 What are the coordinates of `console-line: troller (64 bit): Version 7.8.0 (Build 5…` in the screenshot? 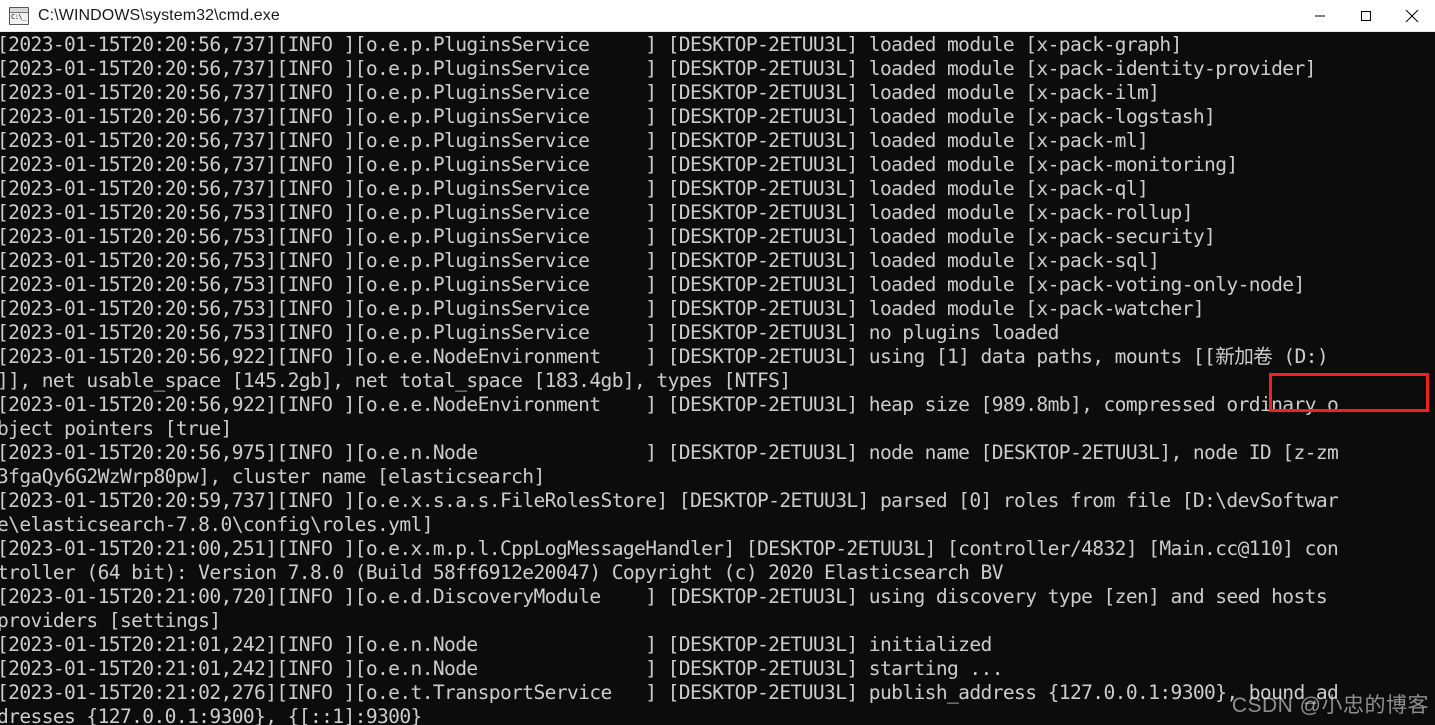 It's located at (502, 572).